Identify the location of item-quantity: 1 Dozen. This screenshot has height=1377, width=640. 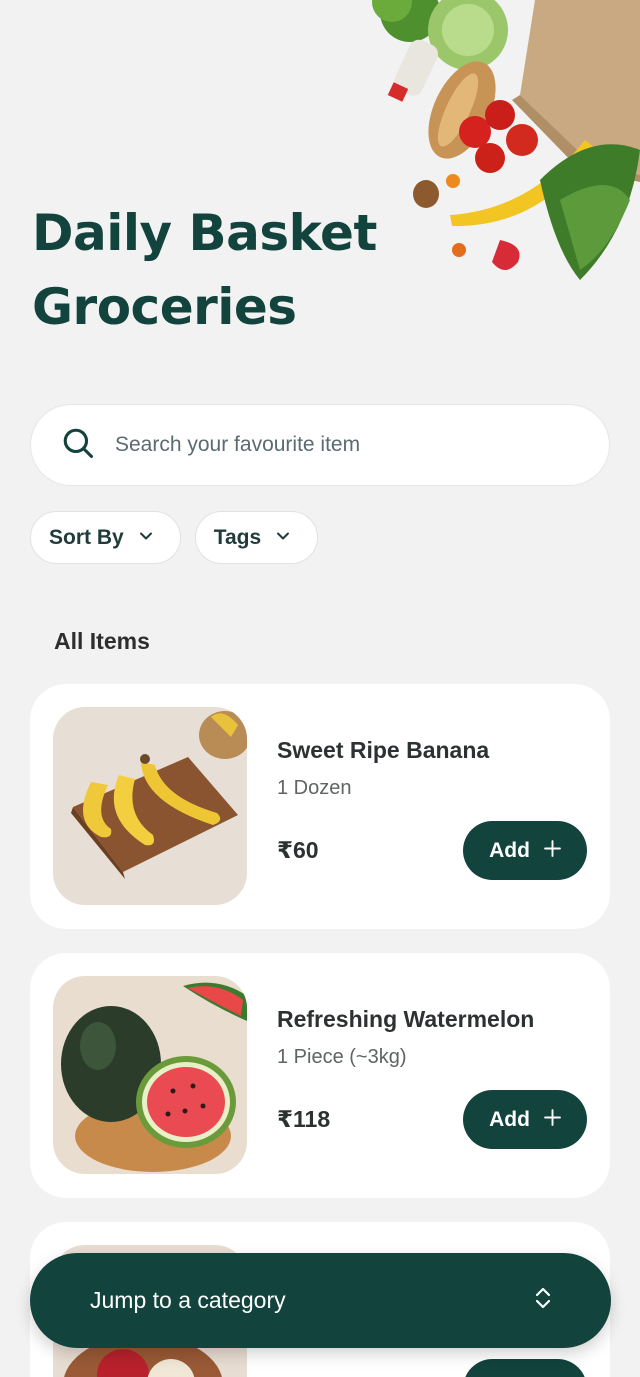
(314, 788).